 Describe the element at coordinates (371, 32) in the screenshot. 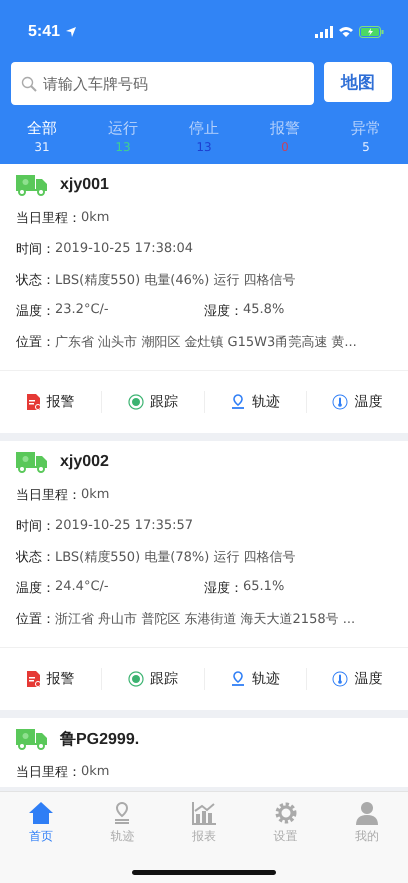

I see `battery-icon` at that location.